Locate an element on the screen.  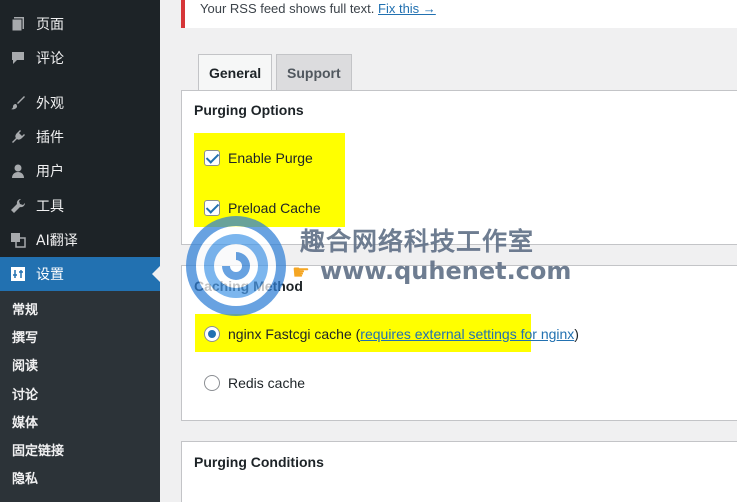
sidebar-item-label: AI翻译 is located at coordinates (57, 241).